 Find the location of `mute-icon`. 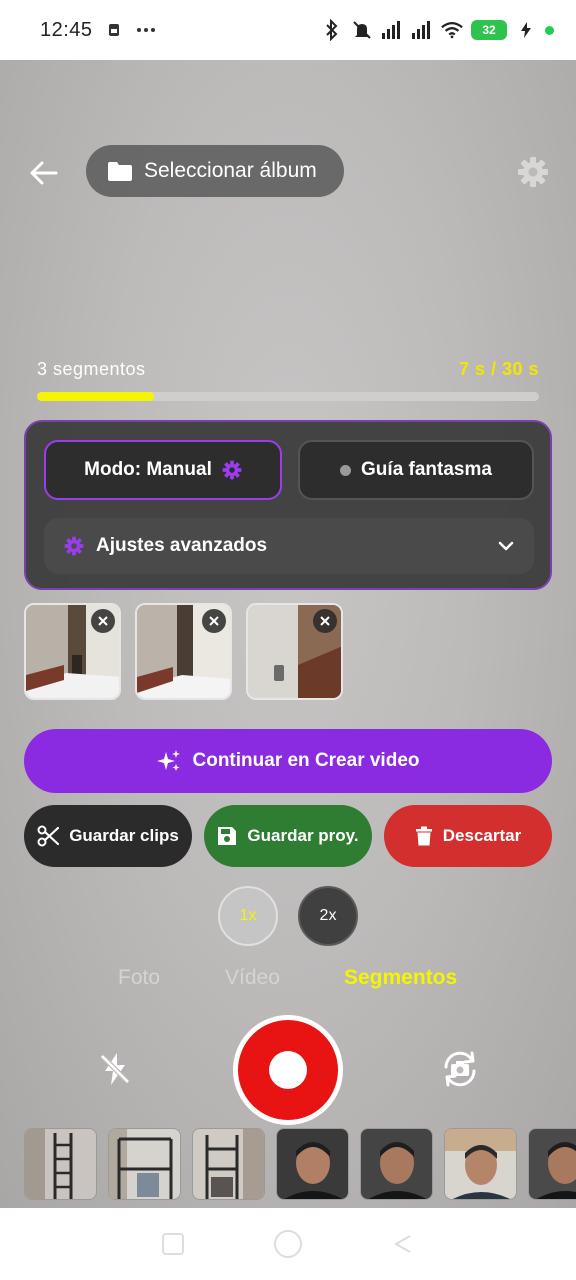

mute-icon is located at coordinates (362, 30).